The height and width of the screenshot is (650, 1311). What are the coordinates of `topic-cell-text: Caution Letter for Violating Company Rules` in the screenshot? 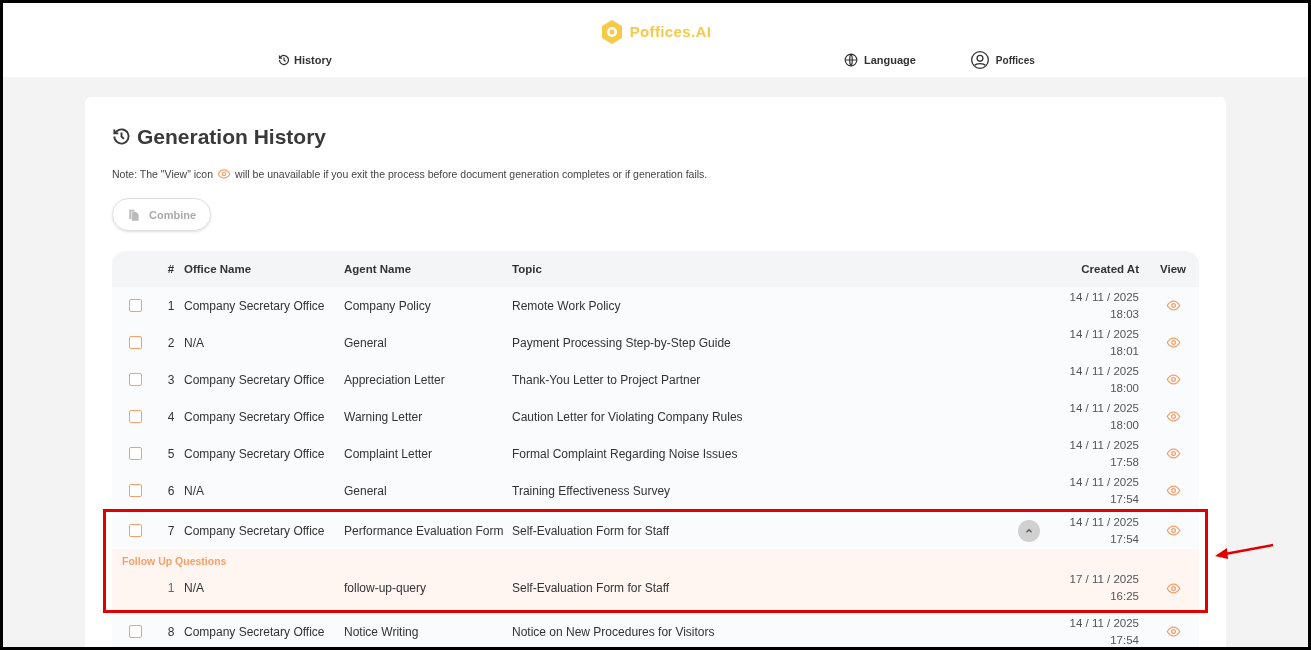 It's located at (628, 417).